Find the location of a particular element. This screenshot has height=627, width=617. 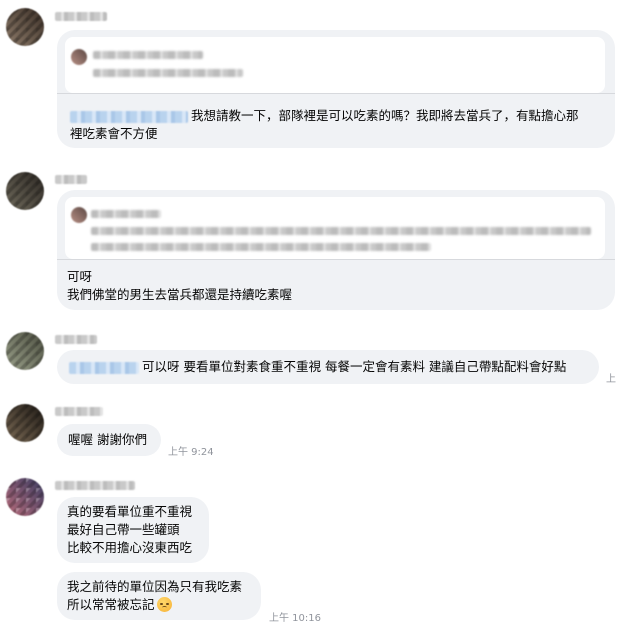

message-line: 比較不用擔心沒東西吃 is located at coordinates (130, 547).